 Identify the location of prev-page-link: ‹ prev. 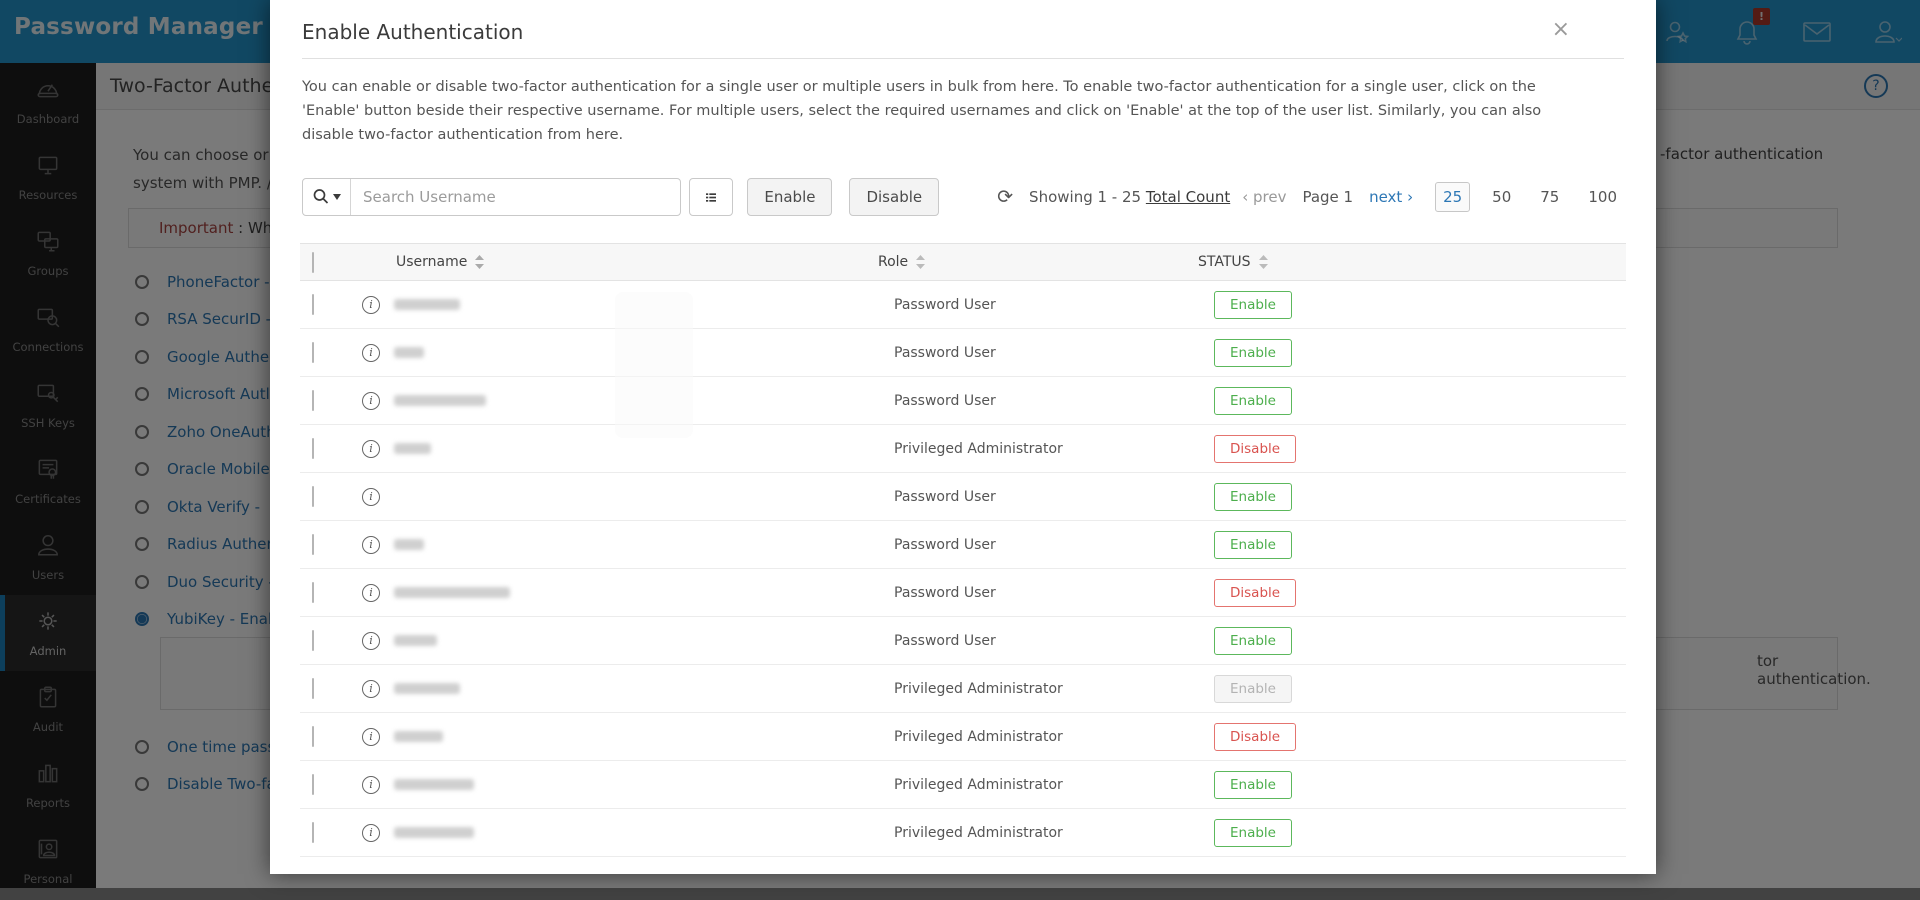
(1264, 197).